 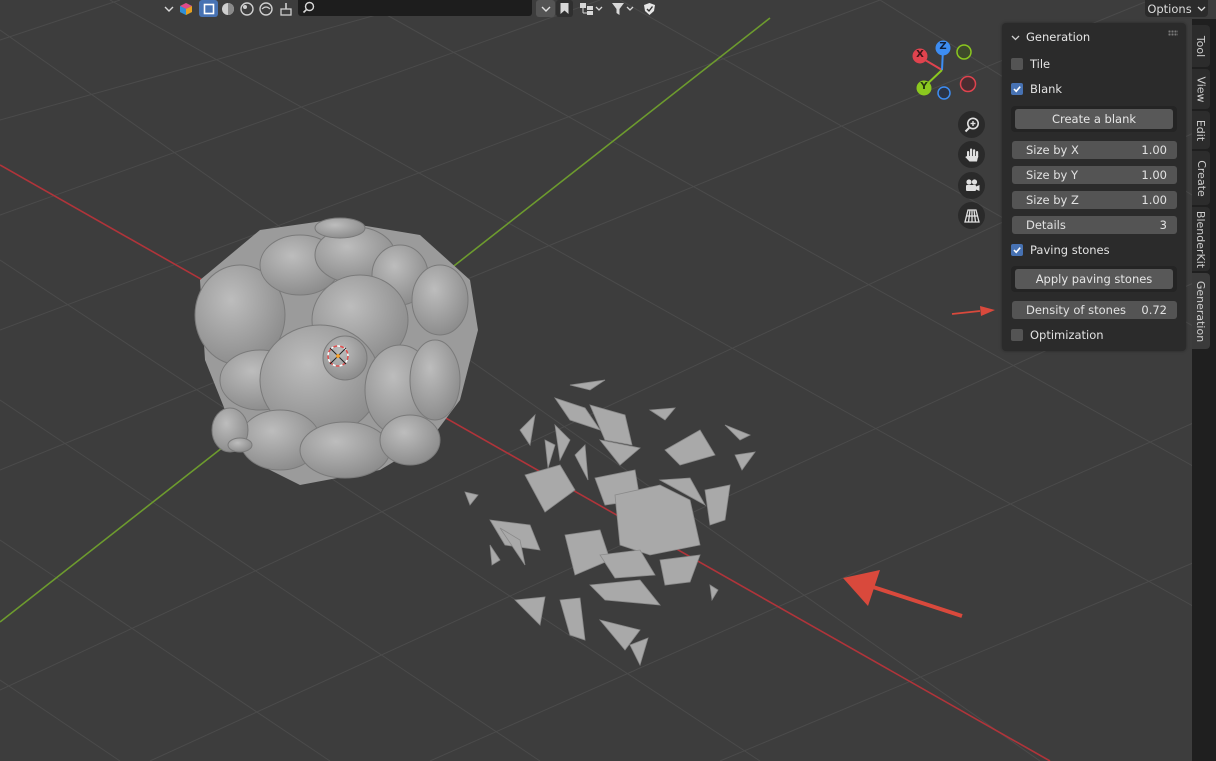 I want to click on tab-blenderkit-label: BlenderKit, so click(x=1201, y=239).